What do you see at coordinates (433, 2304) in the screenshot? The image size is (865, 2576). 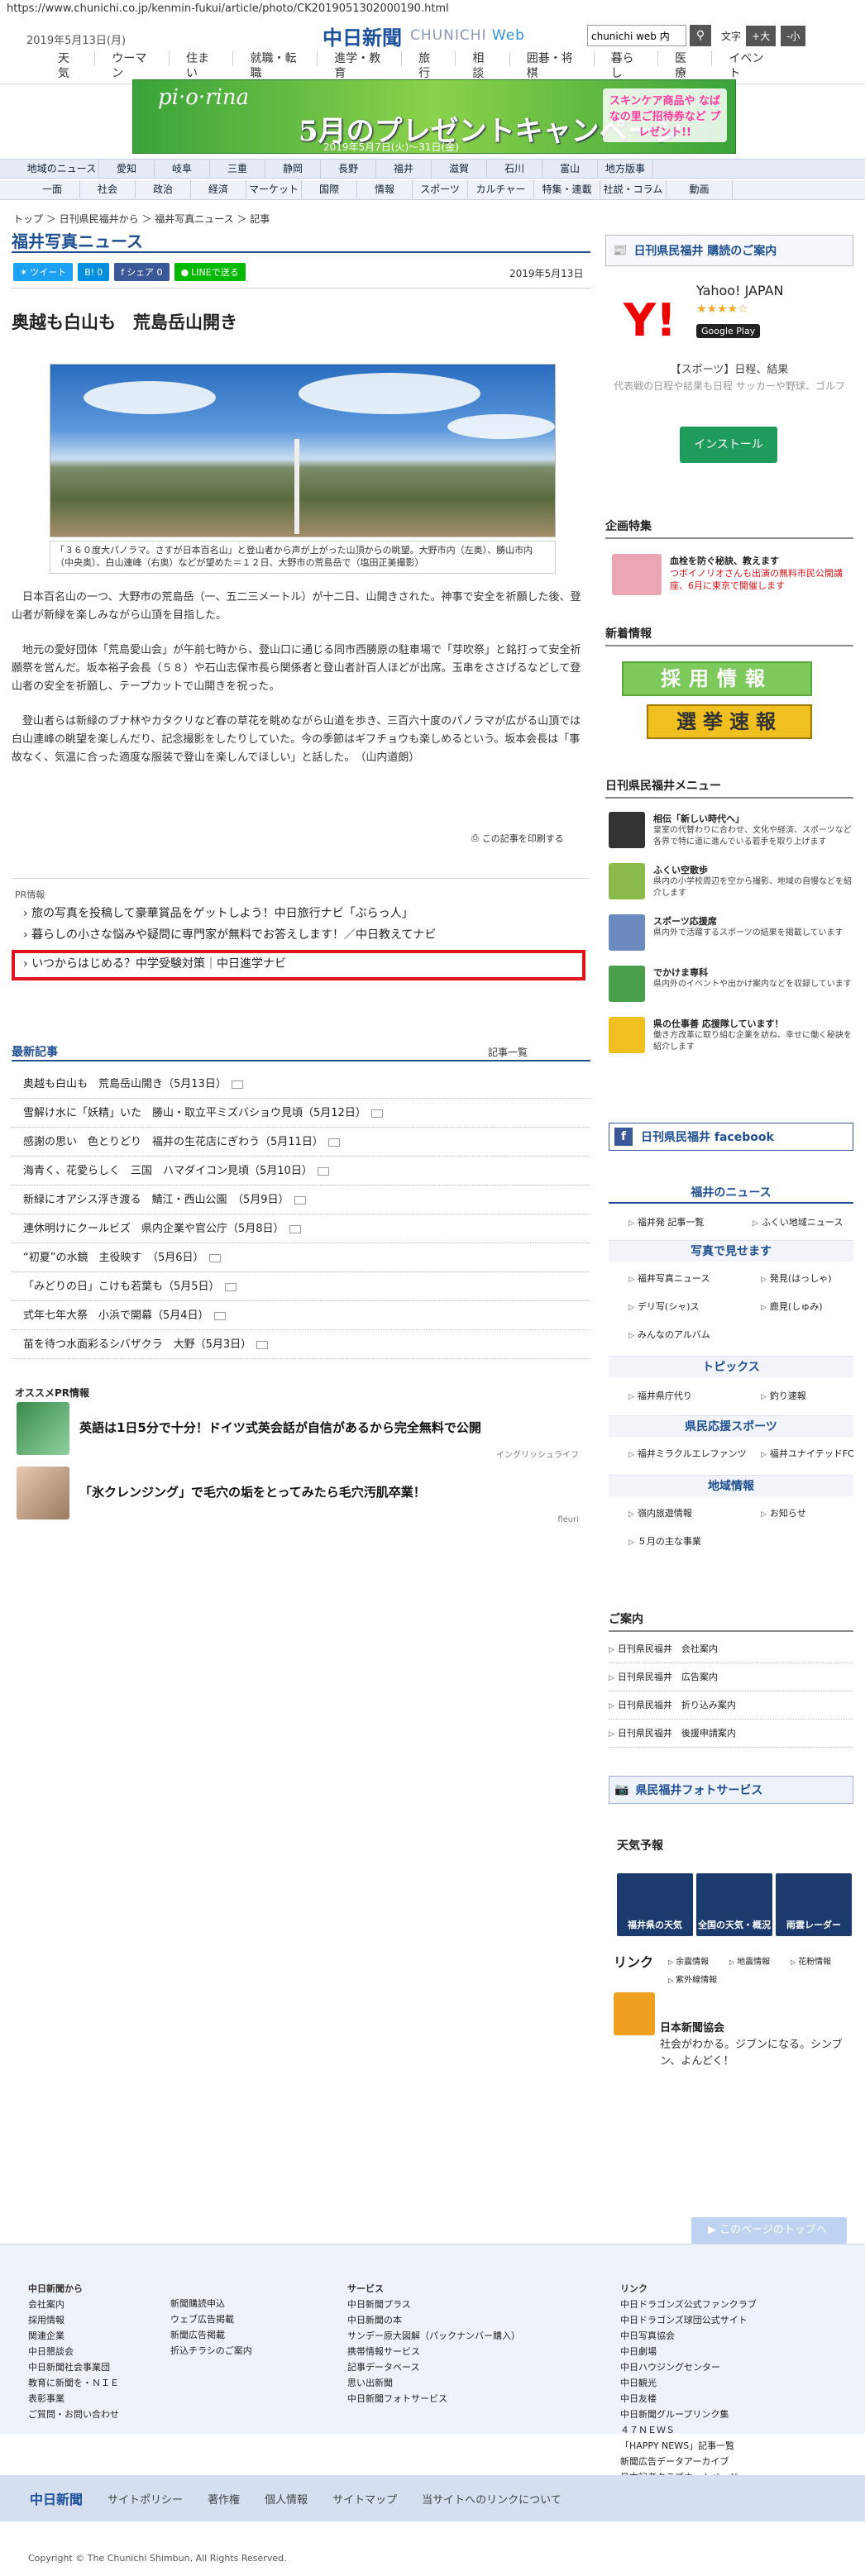 I see `footer-link: 中日新聞プラス` at bounding box center [433, 2304].